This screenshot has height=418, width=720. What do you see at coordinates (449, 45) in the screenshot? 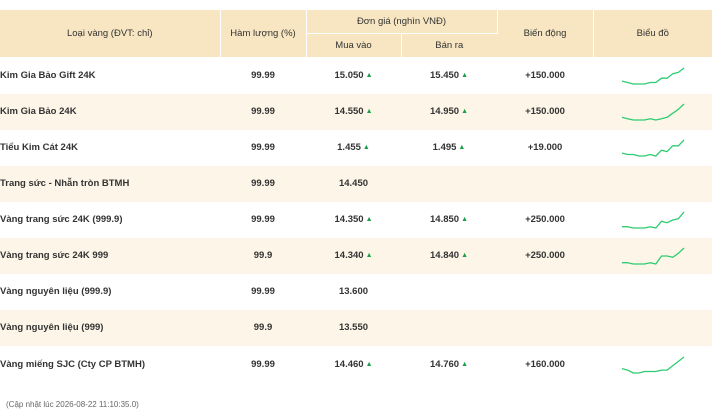
I see `col-header-sell: Bán ra` at bounding box center [449, 45].